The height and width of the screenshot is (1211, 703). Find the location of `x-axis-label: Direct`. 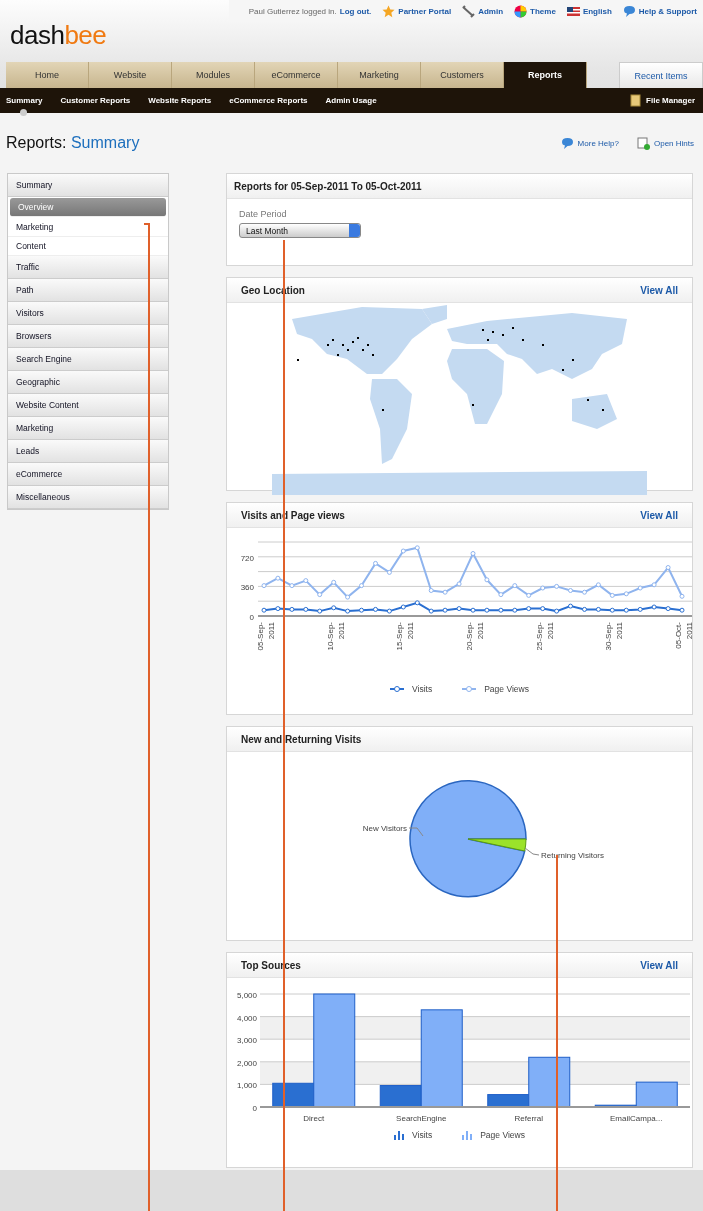

x-axis-label: Direct is located at coordinates (314, 1118).